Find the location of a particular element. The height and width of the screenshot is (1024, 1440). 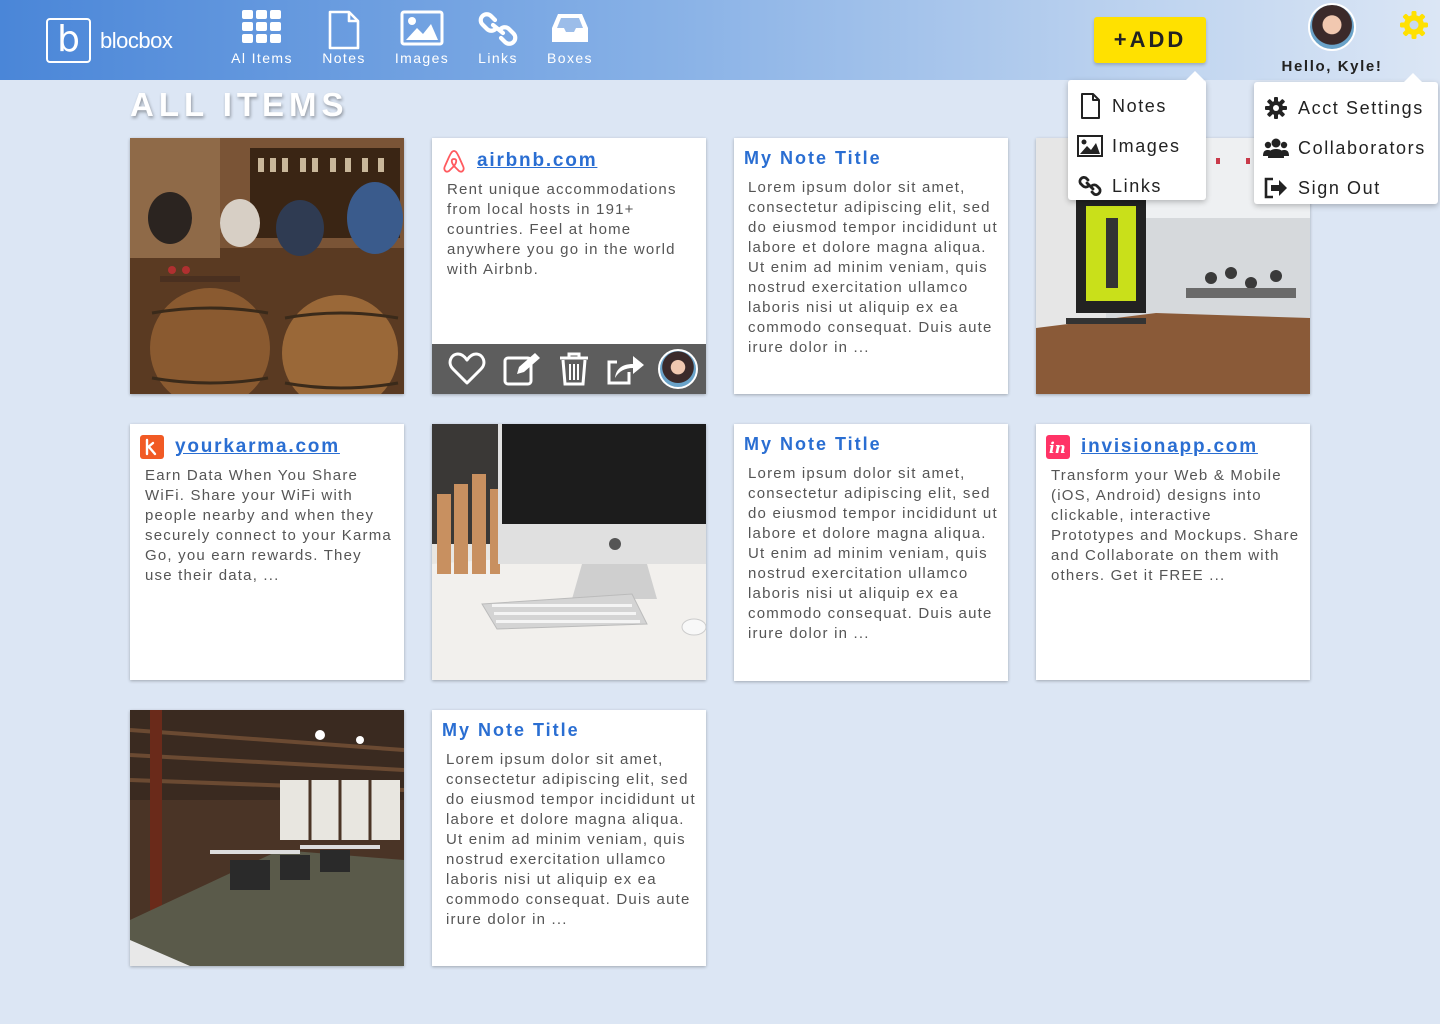

grid-icon is located at coordinates (261, 26).